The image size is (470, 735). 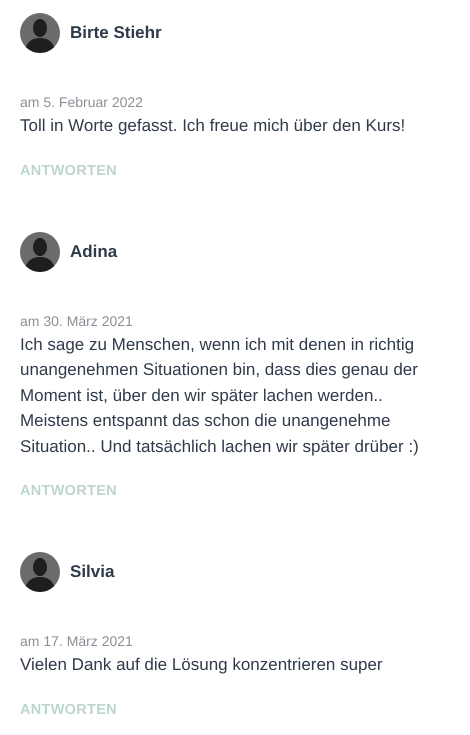 What do you see at coordinates (220, 396) in the screenshot?
I see `comment-text: Ich sage zu Menschen, wenn ich mit denen in richtig unangenehmen Situationen bin, dass dies genau der Moment ist, über den wir später lachen werden.. Meistens entspannt das schon die unangenehme Situation.. Und tatsächlich lachen wir später drüber :)` at bounding box center [220, 396].